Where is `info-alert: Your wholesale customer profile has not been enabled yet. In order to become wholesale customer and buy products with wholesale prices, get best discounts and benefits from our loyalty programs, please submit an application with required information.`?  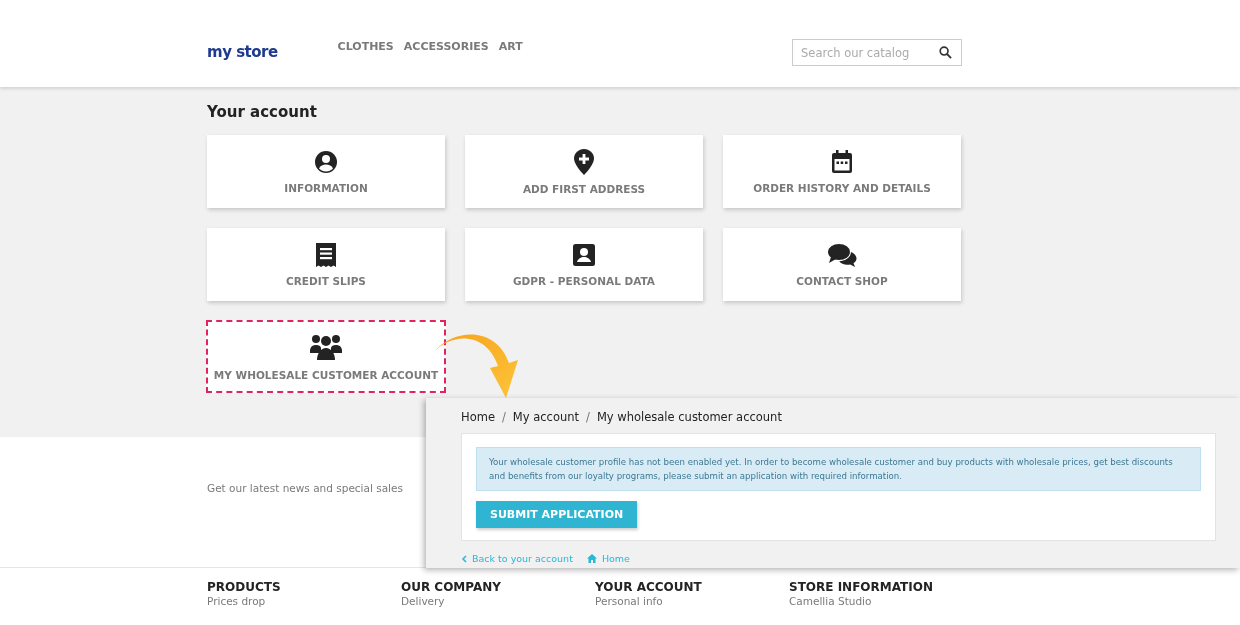 info-alert: Your wholesale customer profile has not been enabled yet. In order to become wholesale customer and buy products with wholesale prices, get best discounts and benefits from our loyalty programs, please submit an application with required information. is located at coordinates (838, 469).